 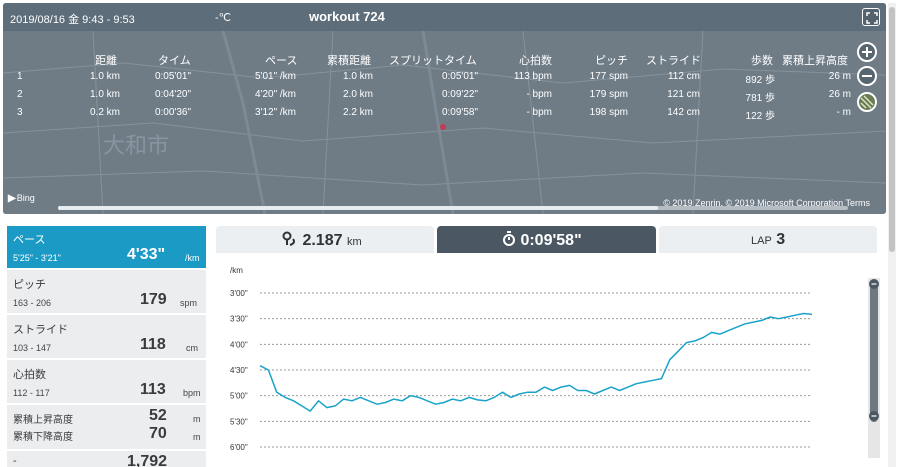 I want to click on expand-icon, so click(x=872, y=18).